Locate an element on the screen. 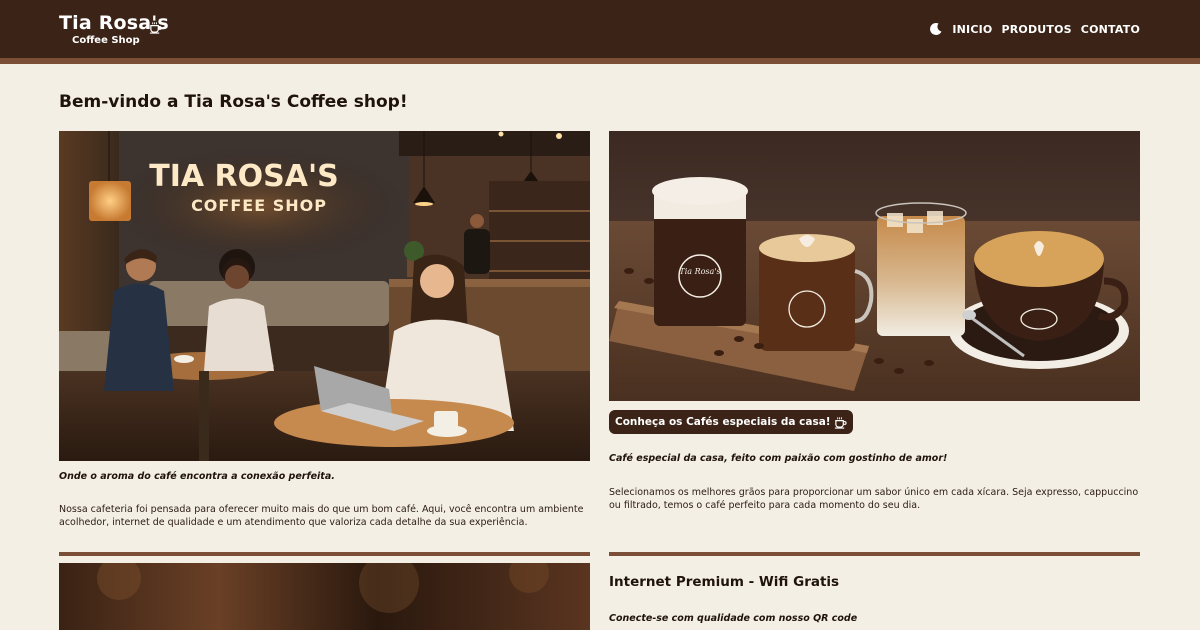 The width and height of the screenshot is (1200, 630). brand-logo: Tia Rosa's Coffee Shop is located at coordinates (114, 29).